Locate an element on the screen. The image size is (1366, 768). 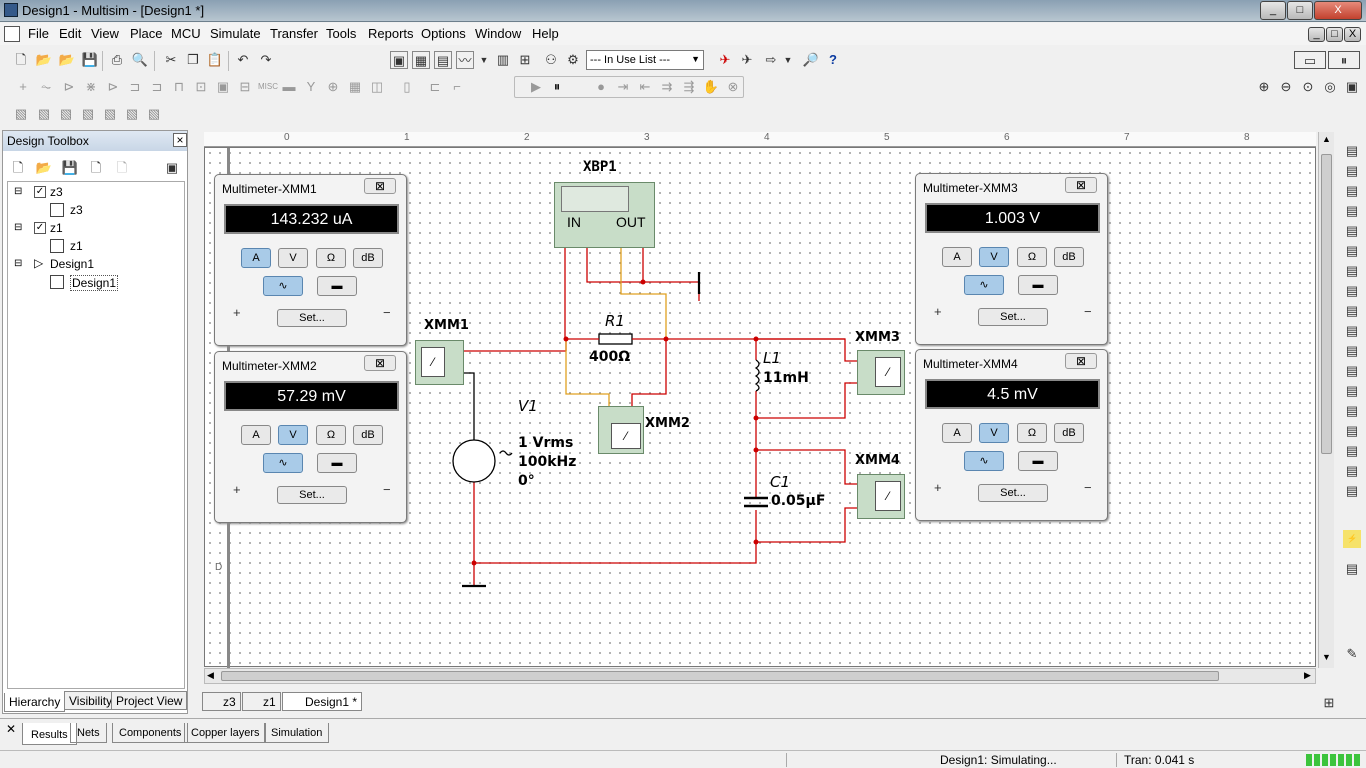
print-icon: ⎙ is located at coordinates (117, 60).